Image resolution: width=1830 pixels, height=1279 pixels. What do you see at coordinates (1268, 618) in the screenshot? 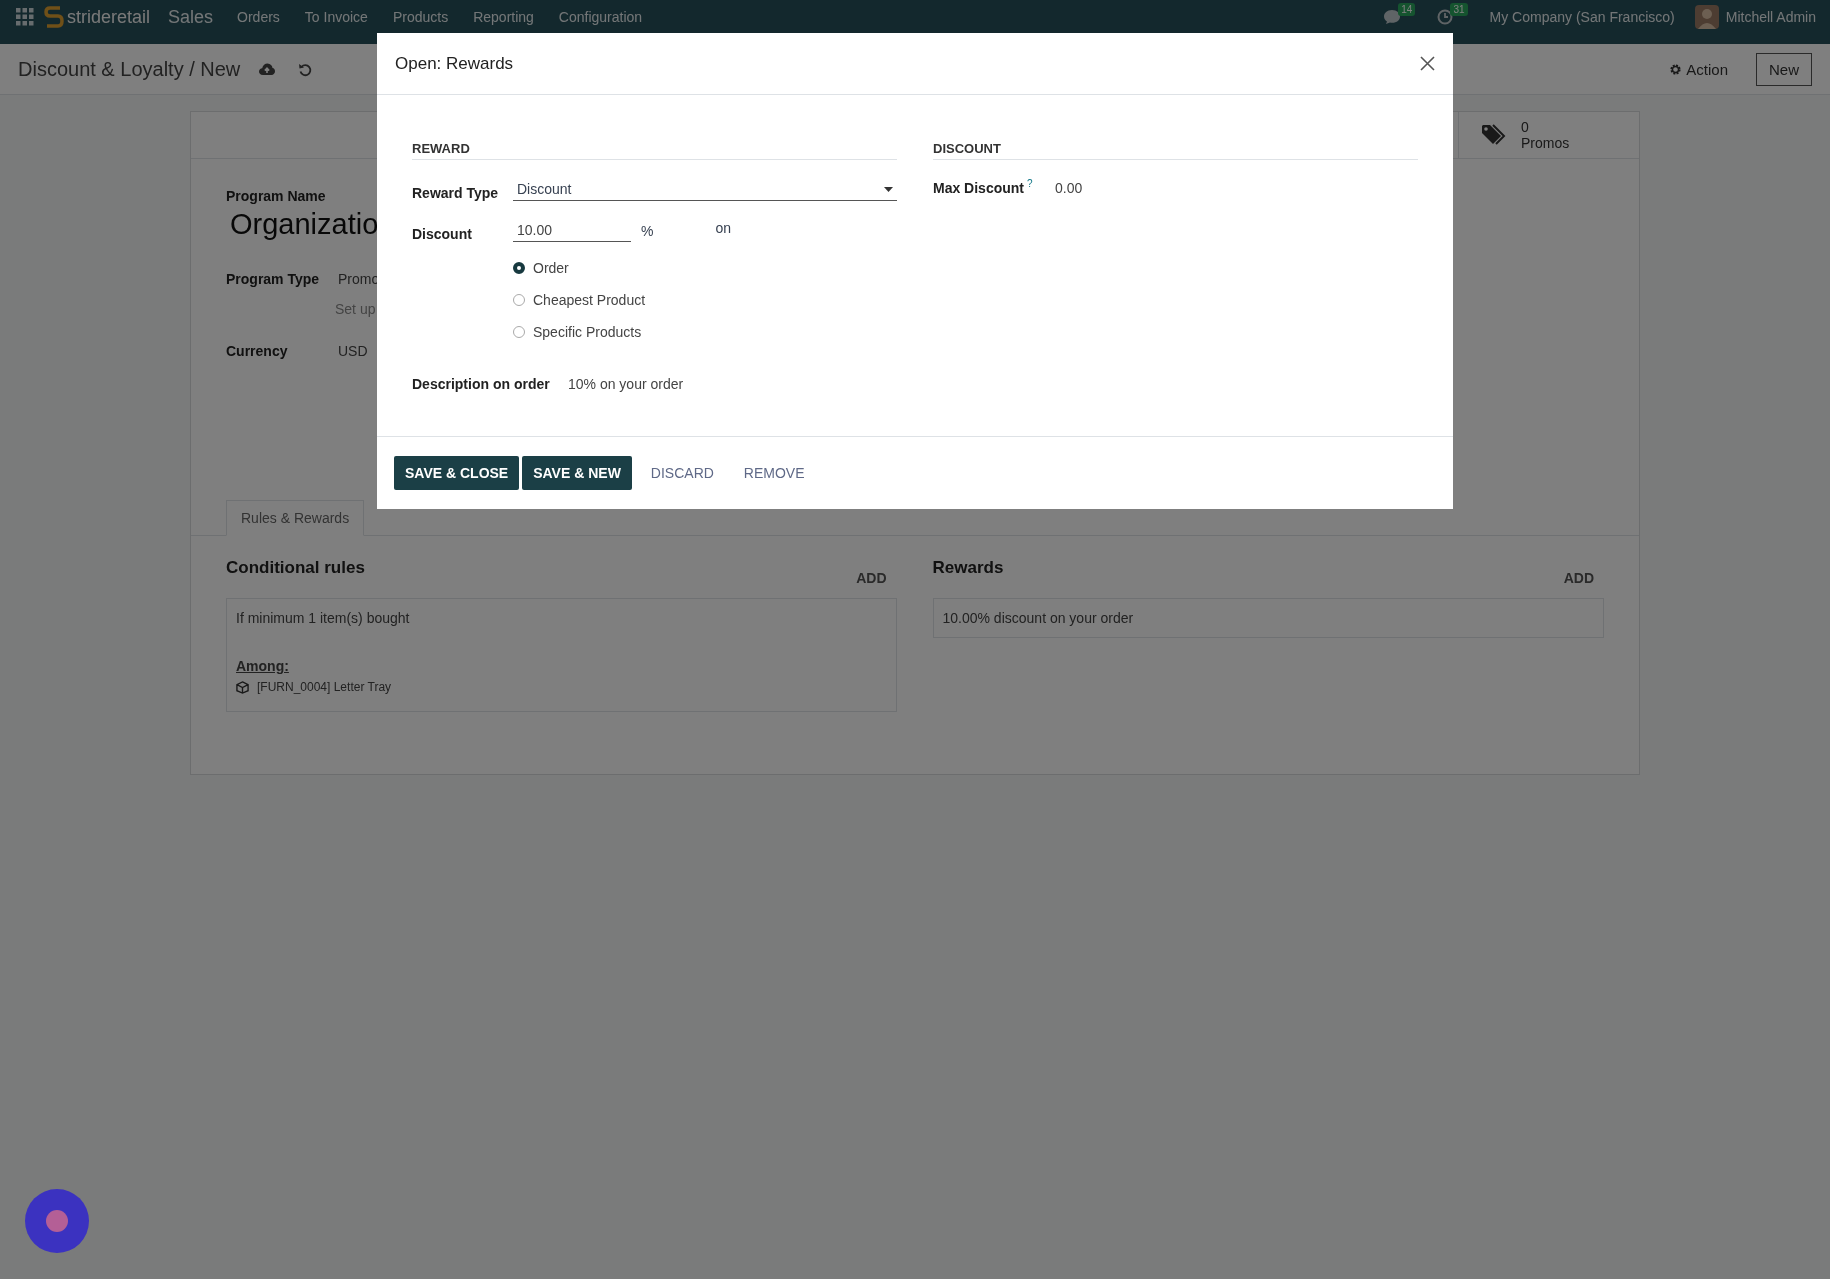
I see `reward-card: 10.00% discount on your order` at bounding box center [1268, 618].